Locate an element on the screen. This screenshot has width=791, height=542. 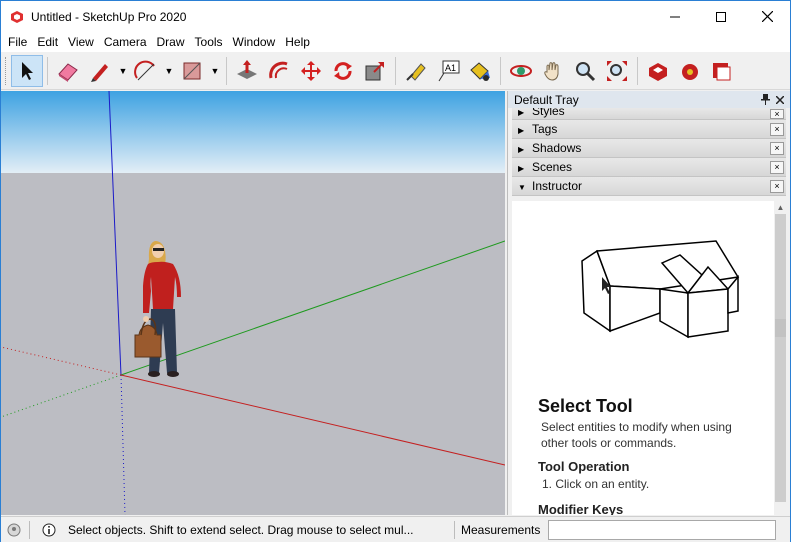
3d-warehouse-icon is located at coordinates (658, 71).